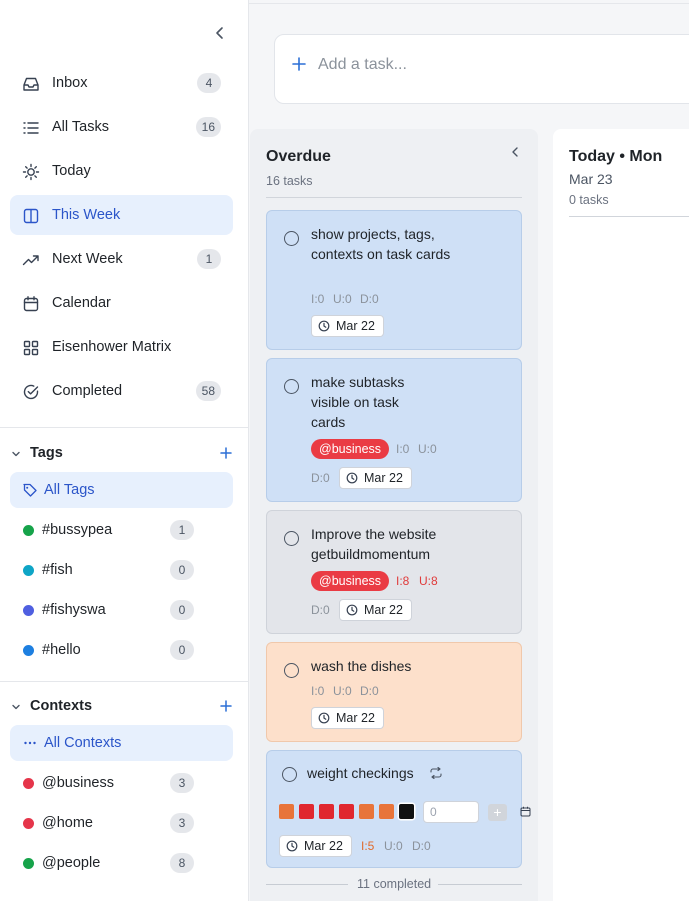 This screenshot has height=901, width=689. What do you see at coordinates (121, 530) in the screenshot?
I see `tag-item: #bussypea 1` at bounding box center [121, 530].